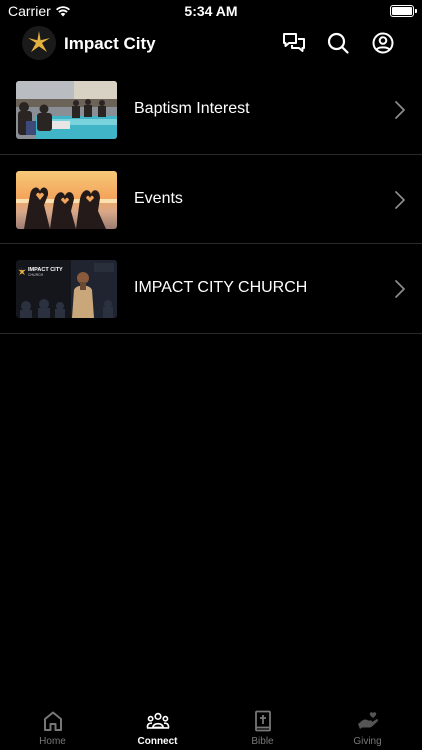 The image size is (422, 750). I want to click on home-icon, so click(52, 721).